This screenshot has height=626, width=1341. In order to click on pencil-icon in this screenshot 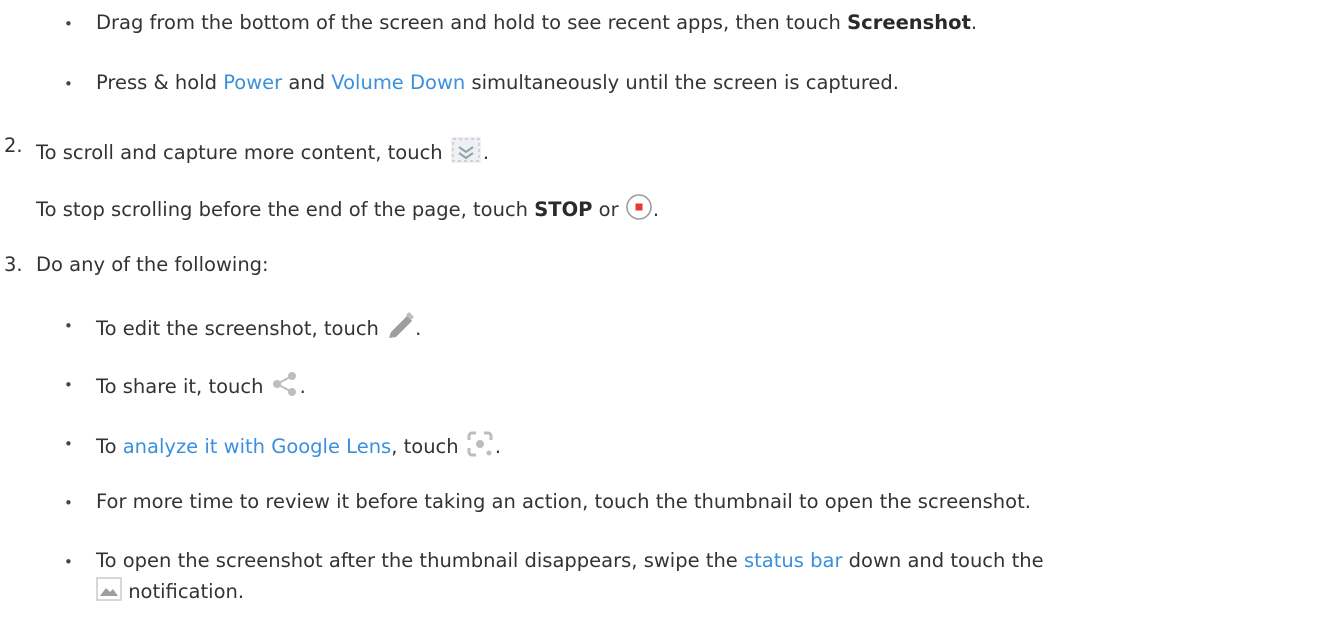, I will do `click(400, 329)`.